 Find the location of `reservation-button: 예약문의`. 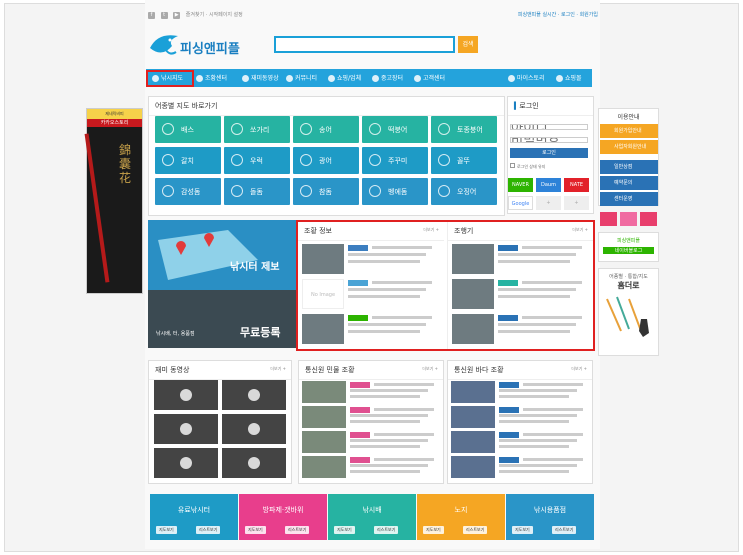

reservation-button: 예약문의 is located at coordinates (629, 183).